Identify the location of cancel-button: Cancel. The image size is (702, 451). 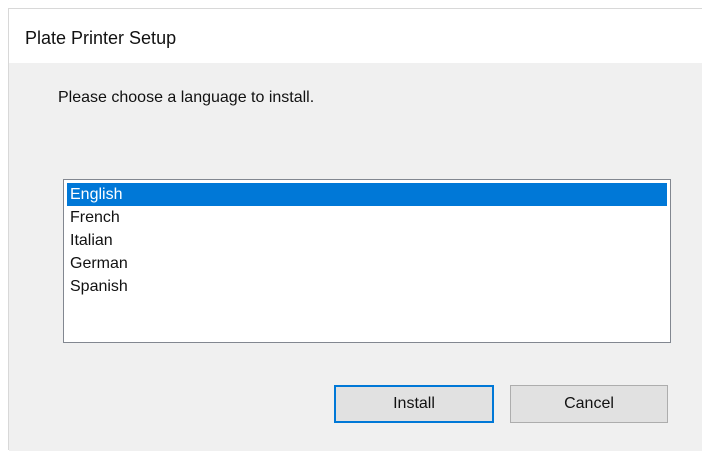
(589, 404).